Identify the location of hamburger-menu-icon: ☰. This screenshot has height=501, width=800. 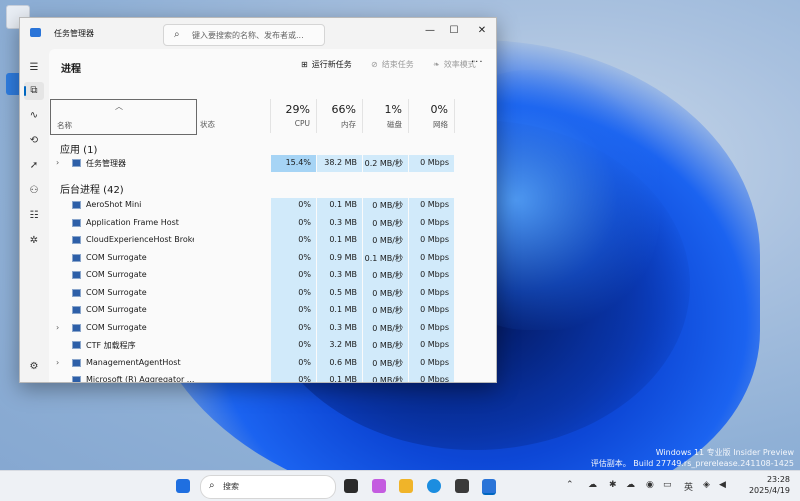
(34, 68).